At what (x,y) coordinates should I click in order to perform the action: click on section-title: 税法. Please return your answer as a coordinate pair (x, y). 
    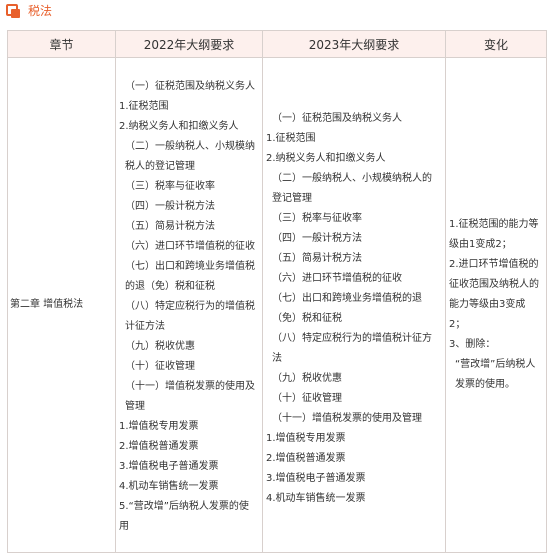
    Looking at the image, I should click on (40, 11).